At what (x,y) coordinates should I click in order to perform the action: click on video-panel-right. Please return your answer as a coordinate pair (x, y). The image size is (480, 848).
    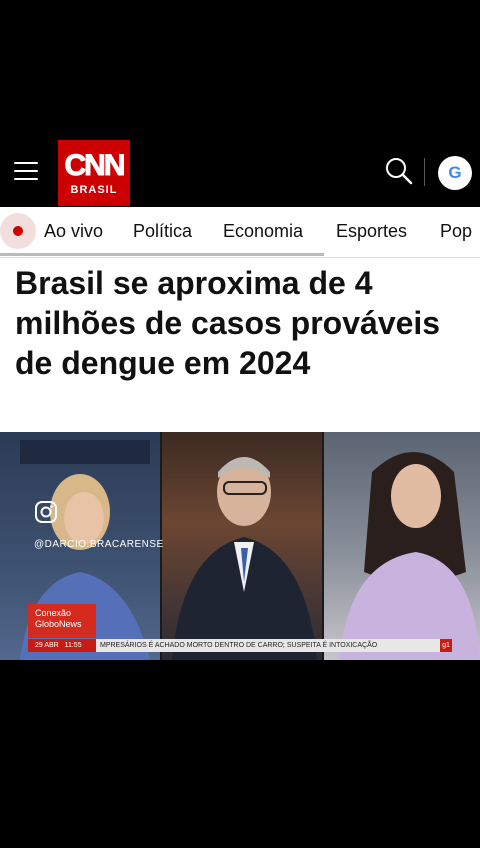
    Looking at the image, I should click on (402, 546).